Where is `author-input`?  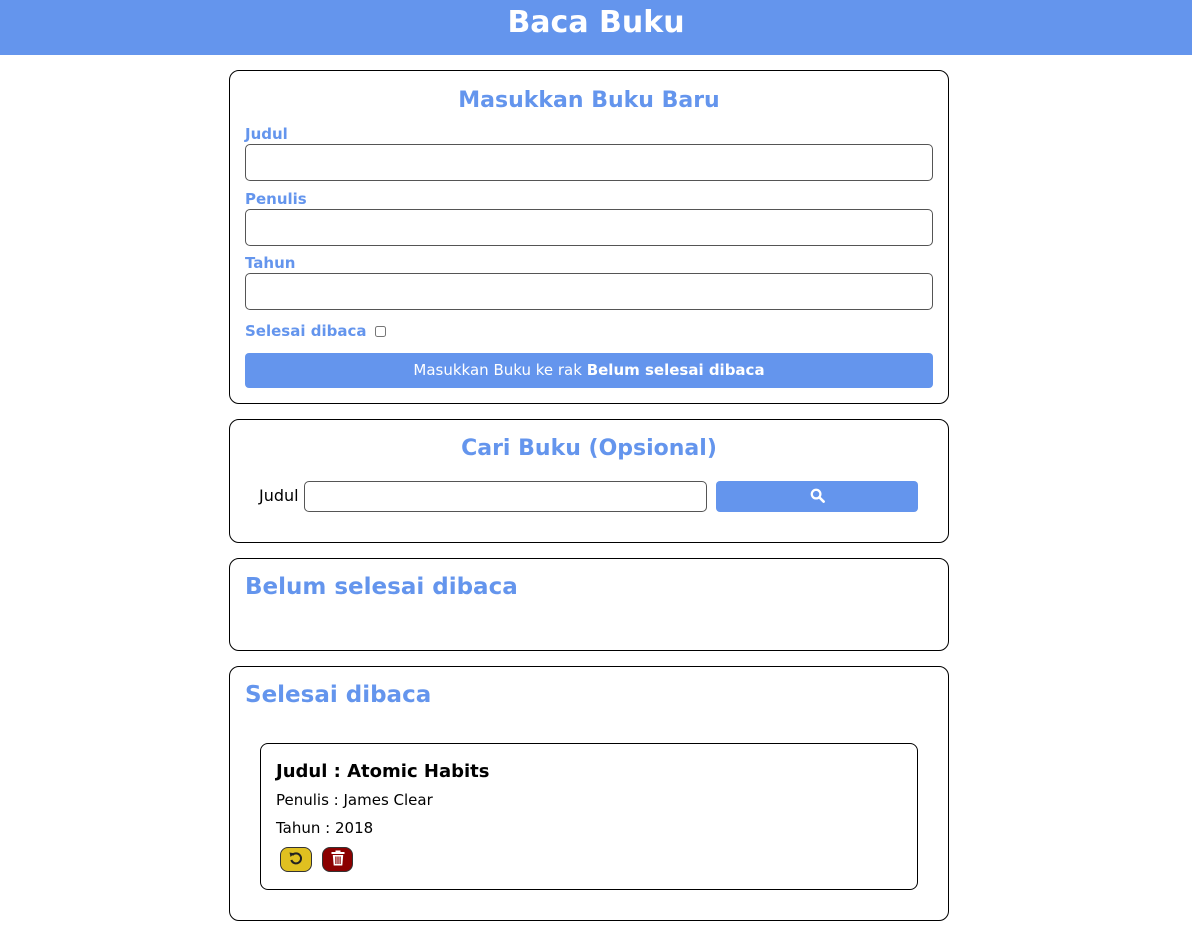
author-input is located at coordinates (589, 227).